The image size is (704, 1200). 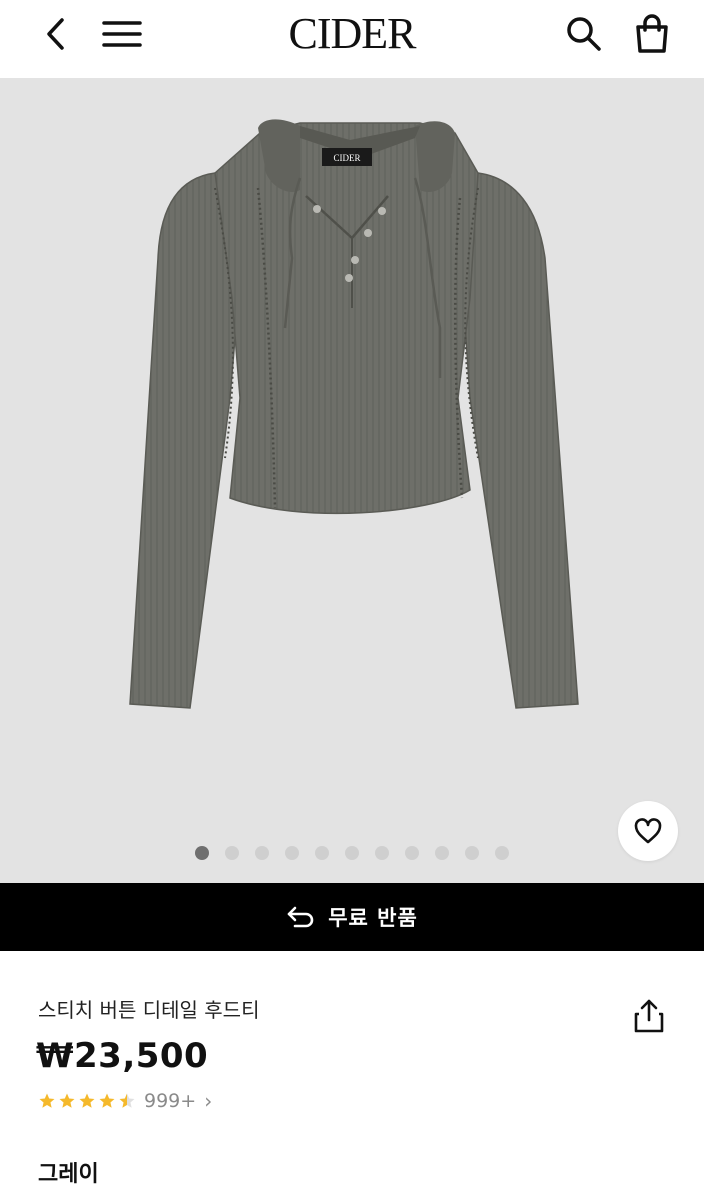 I want to click on hamburger-menu-icon, so click(x=122, y=34).